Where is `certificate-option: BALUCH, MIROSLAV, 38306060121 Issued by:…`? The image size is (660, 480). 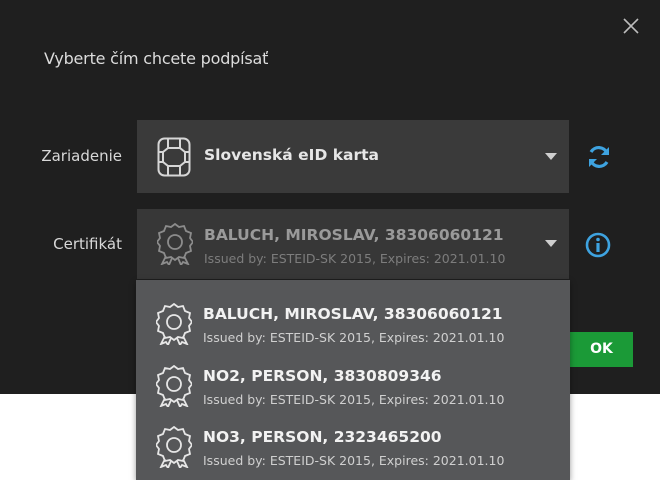 certificate-option: BALUCH, MIROSLAV, 38306060121 Issued by:… is located at coordinates (353, 318).